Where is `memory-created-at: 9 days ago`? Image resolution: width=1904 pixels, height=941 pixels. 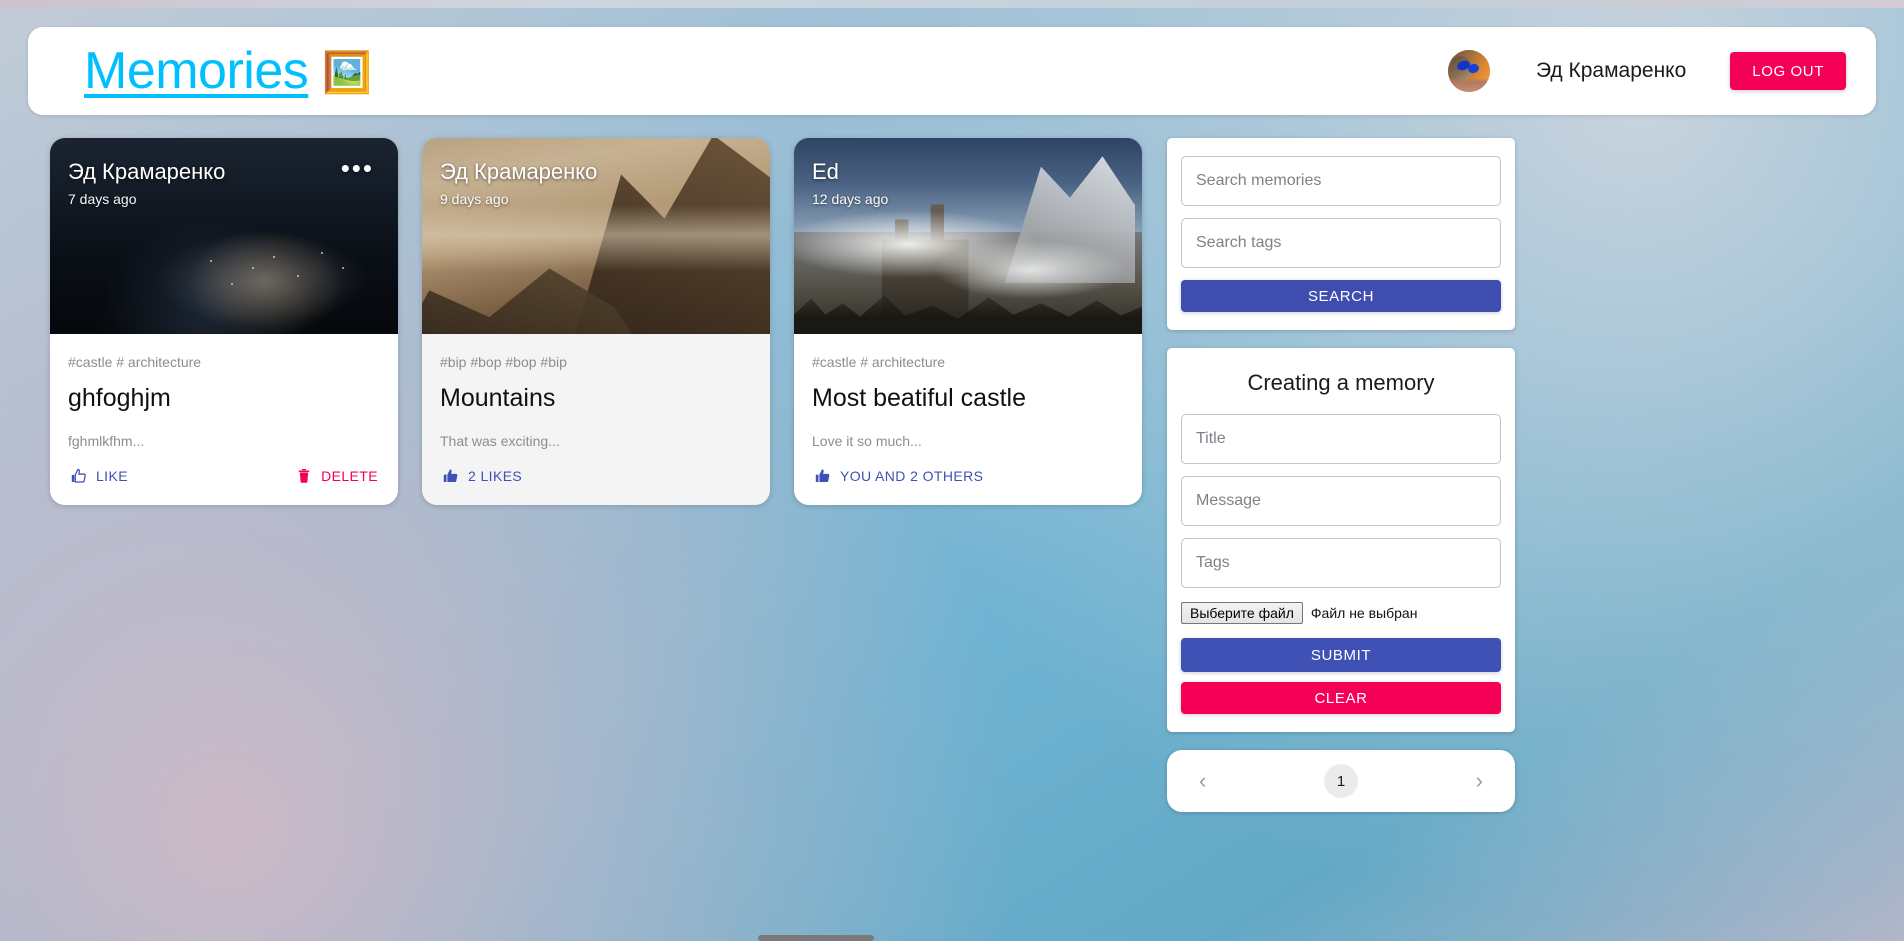
memory-created-at: 9 days ago is located at coordinates (474, 199).